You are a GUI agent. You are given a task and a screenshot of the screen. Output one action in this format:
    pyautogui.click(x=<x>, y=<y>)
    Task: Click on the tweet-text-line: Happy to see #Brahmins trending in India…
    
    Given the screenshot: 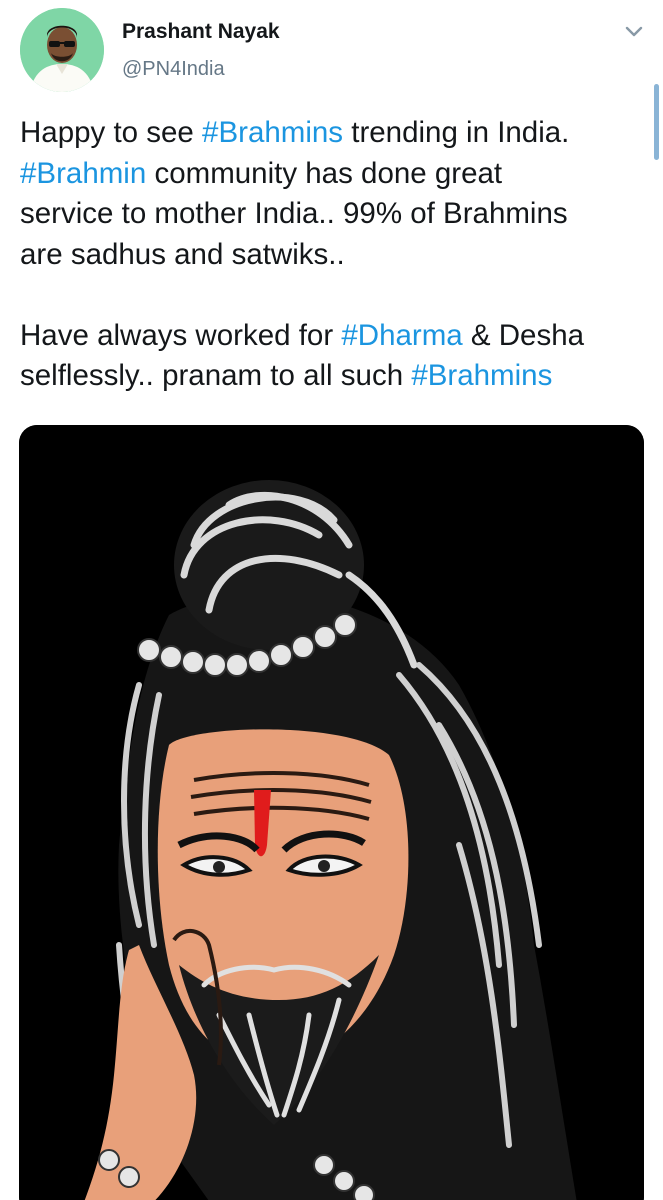 What is the action you would take?
    pyautogui.click(x=334, y=133)
    